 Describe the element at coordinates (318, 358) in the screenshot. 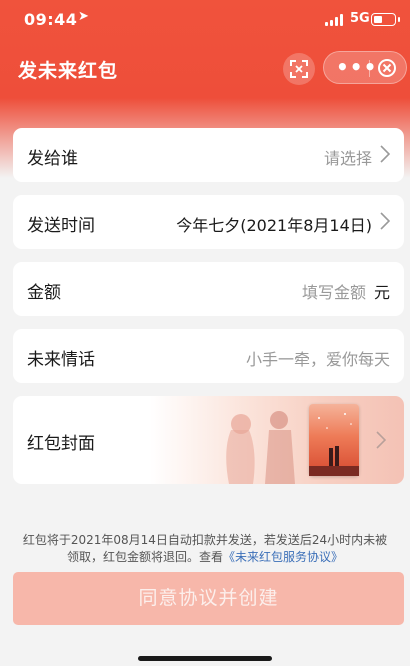

I see `message-input: 小手一牵，爱你每天` at that location.